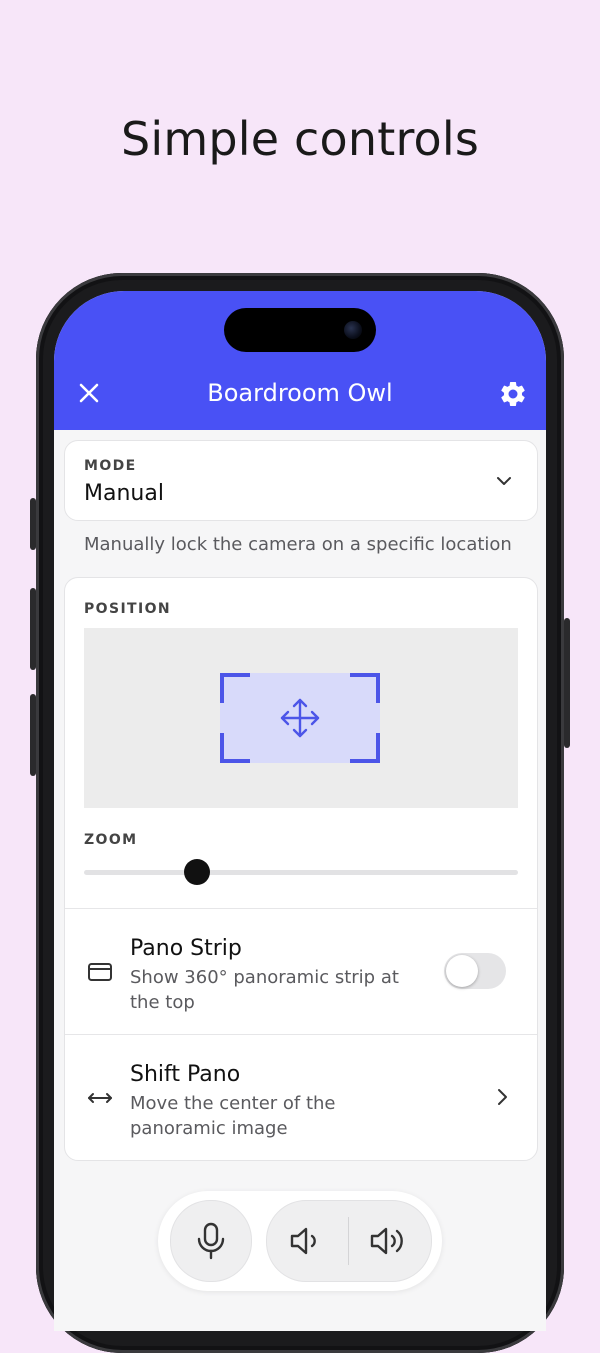  What do you see at coordinates (100, 972) in the screenshot?
I see `panorama-strip-icon` at bounding box center [100, 972].